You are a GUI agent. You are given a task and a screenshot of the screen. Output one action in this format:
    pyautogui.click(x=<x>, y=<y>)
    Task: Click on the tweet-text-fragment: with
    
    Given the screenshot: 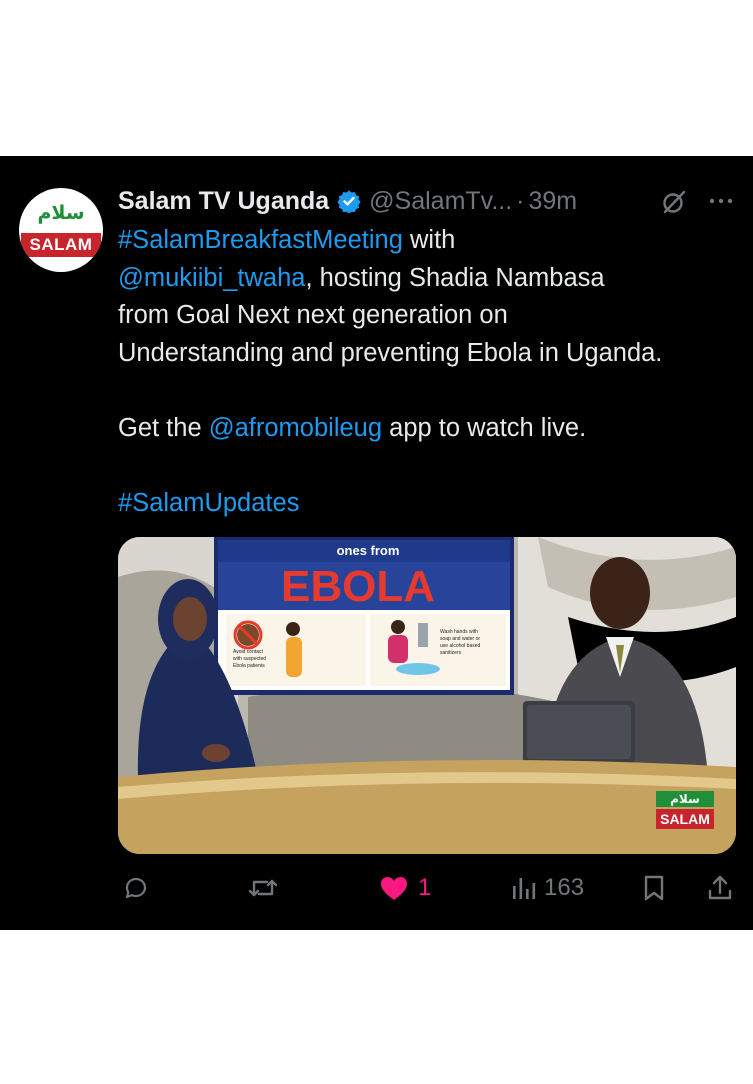 What is the action you would take?
    pyautogui.click(x=429, y=240)
    